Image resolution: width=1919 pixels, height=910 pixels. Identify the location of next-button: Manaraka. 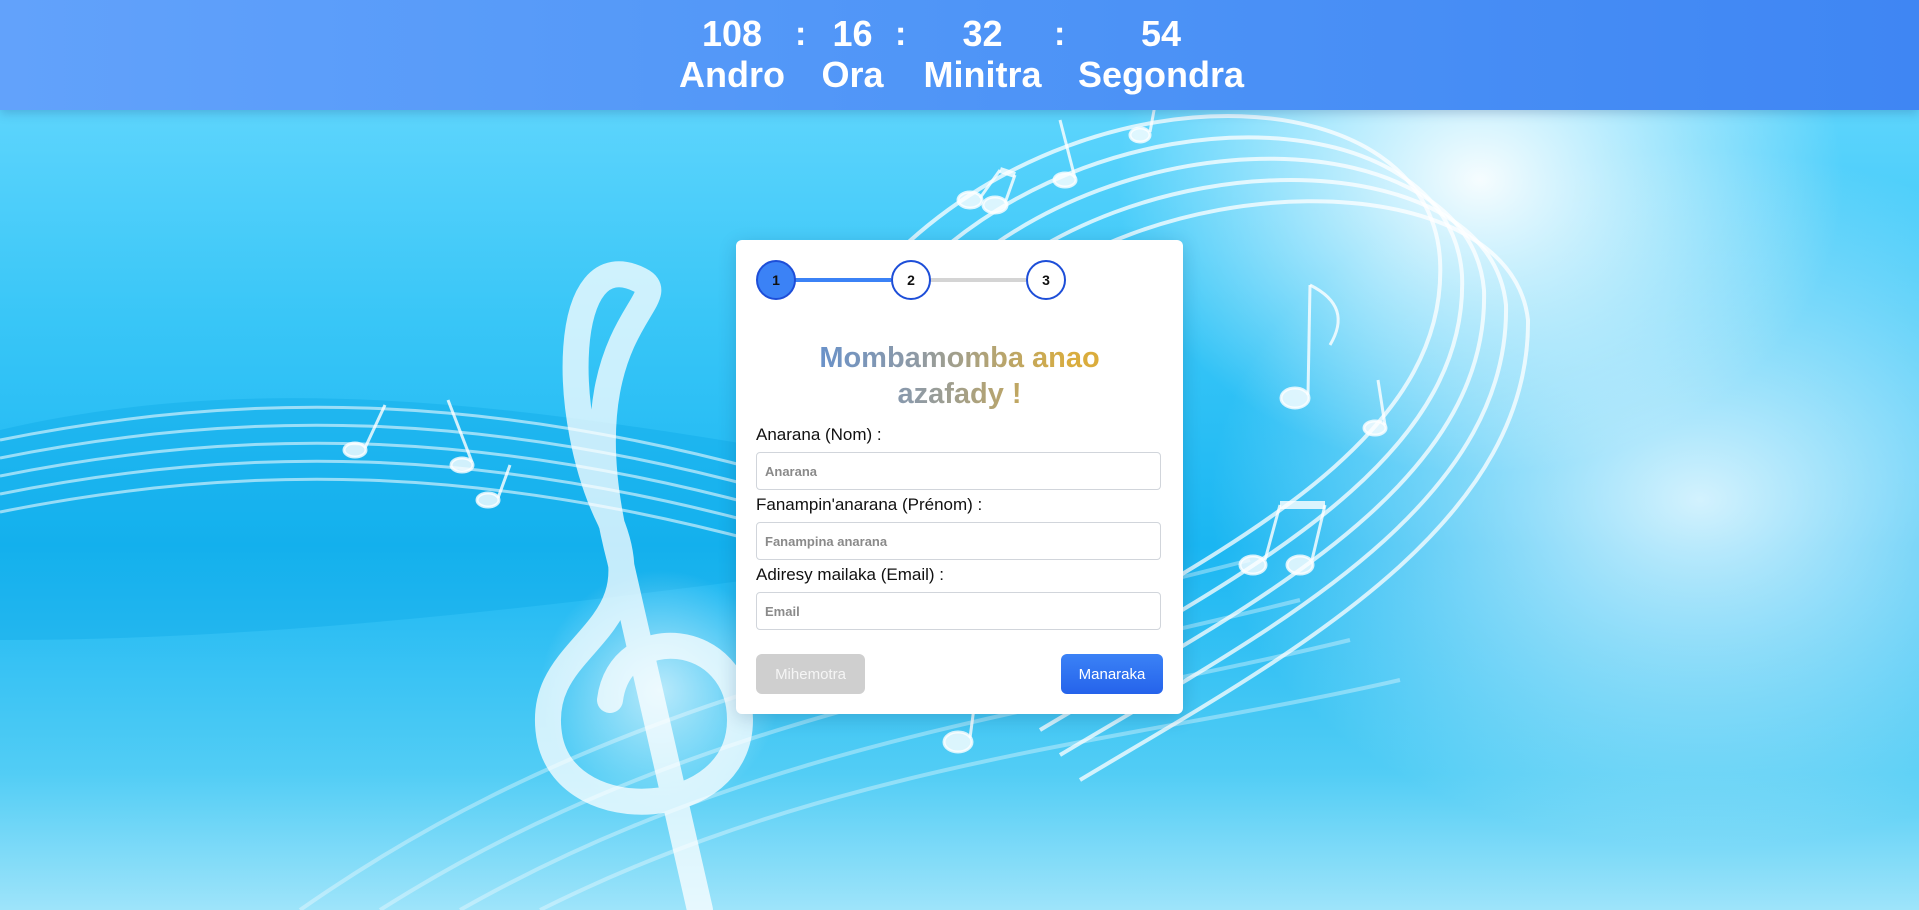
(1112, 674).